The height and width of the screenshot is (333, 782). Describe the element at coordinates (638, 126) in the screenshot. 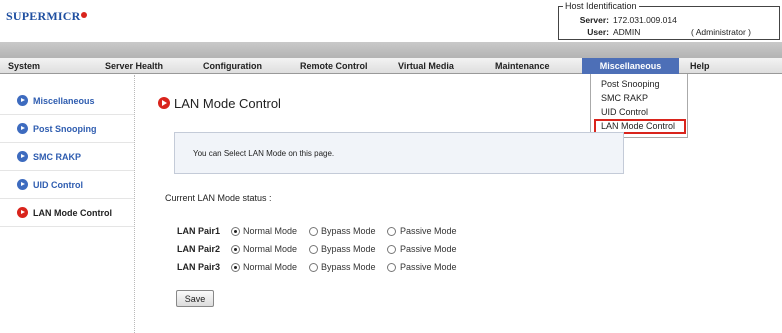

I see `dropdown-lan-mode-control: LAN Mode Control` at that location.